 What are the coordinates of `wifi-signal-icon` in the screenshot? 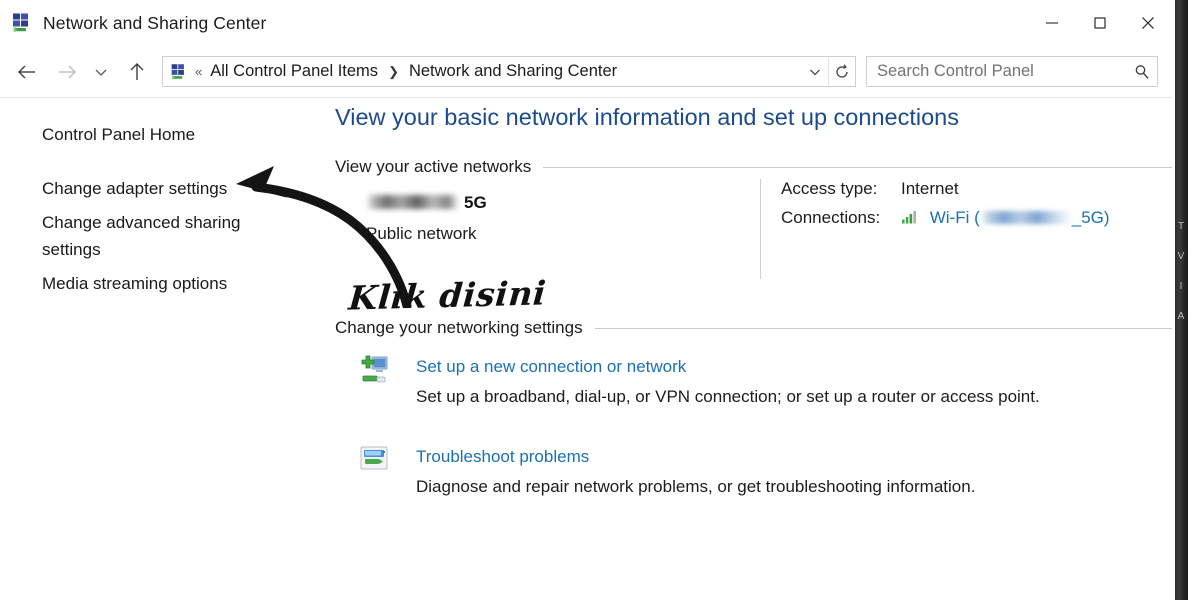 It's located at (910, 216).